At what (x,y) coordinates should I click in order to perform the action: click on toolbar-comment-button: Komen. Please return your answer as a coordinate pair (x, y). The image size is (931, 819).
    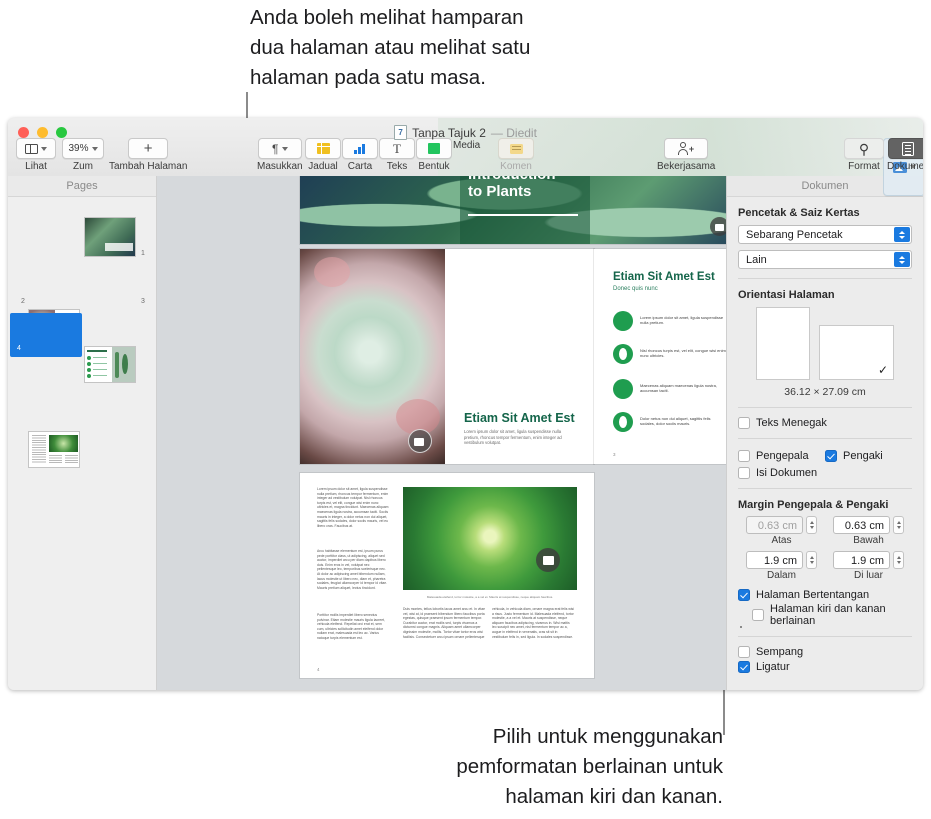
    Looking at the image, I should click on (516, 155).